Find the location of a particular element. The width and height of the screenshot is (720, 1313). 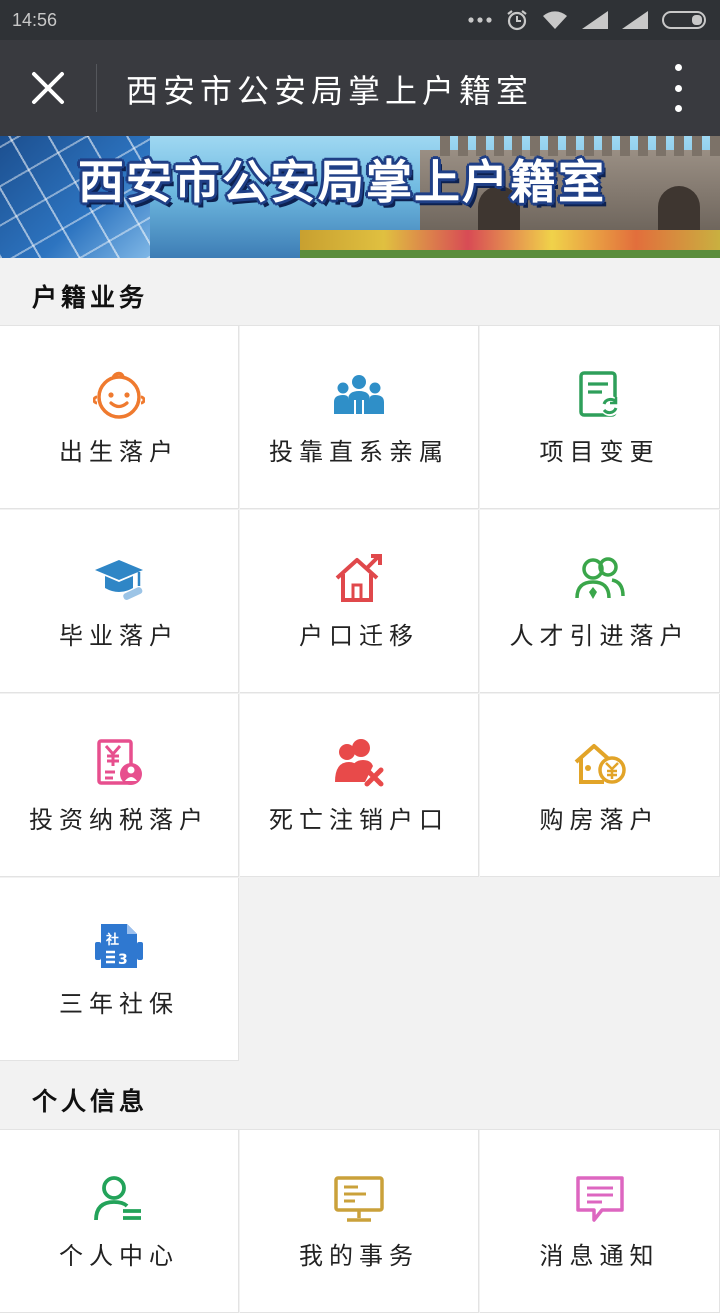

service-label: 死亡注销户口 is located at coordinates (359, 820).